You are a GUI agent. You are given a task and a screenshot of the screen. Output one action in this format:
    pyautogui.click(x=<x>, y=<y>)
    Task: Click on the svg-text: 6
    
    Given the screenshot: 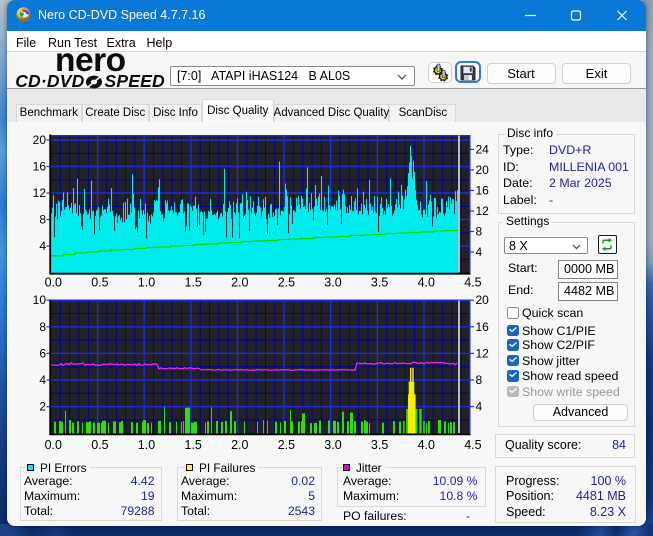 What is the action you would take?
    pyautogui.click(x=42, y=353)
    